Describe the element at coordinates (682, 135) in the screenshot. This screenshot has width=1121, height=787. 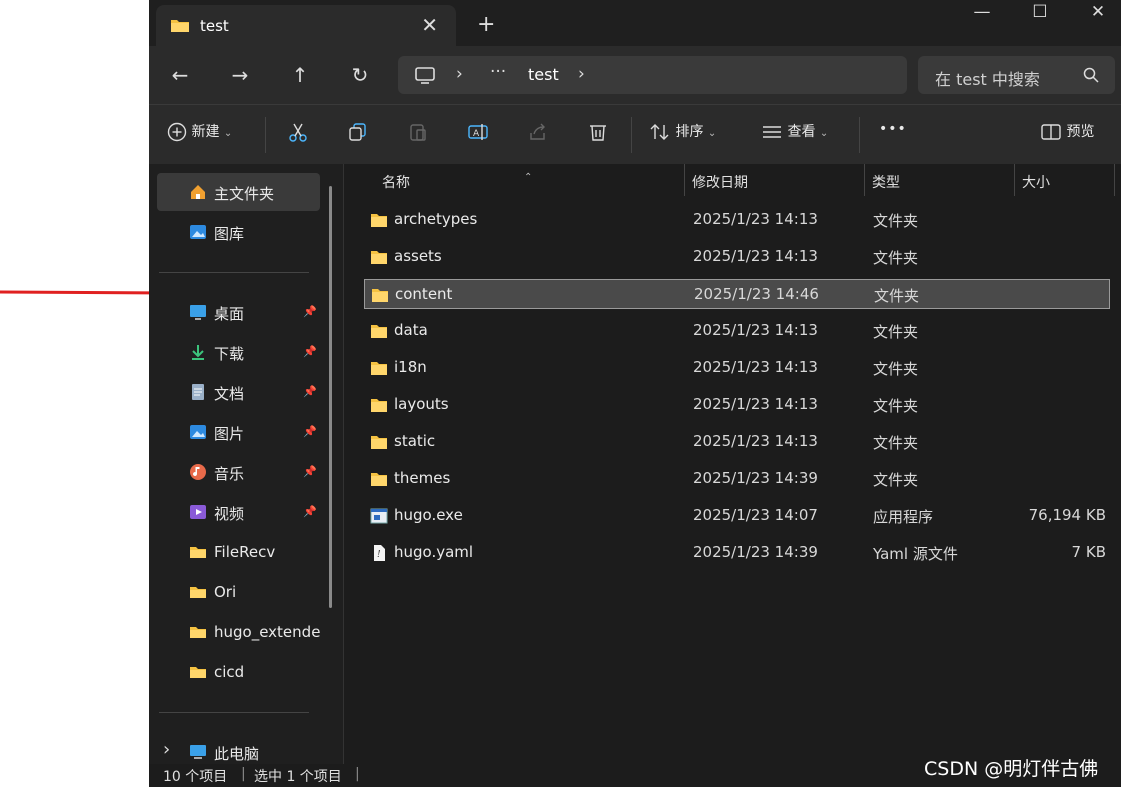
I see `sort-button: 排序 ⌄` at that location.